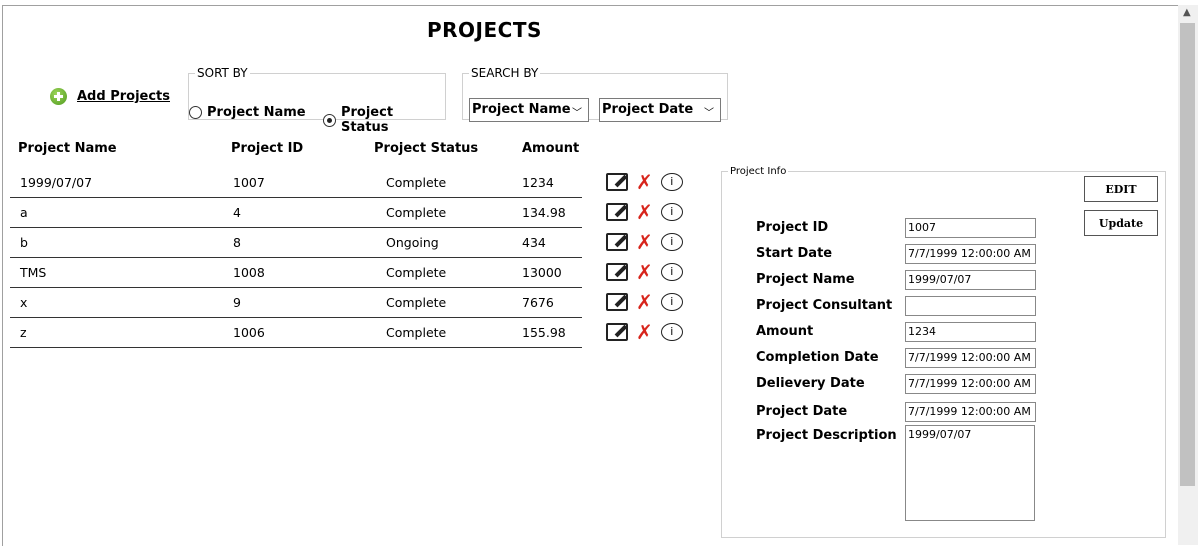  I want to click on search-field-value: Project Name, so click(521, 109).